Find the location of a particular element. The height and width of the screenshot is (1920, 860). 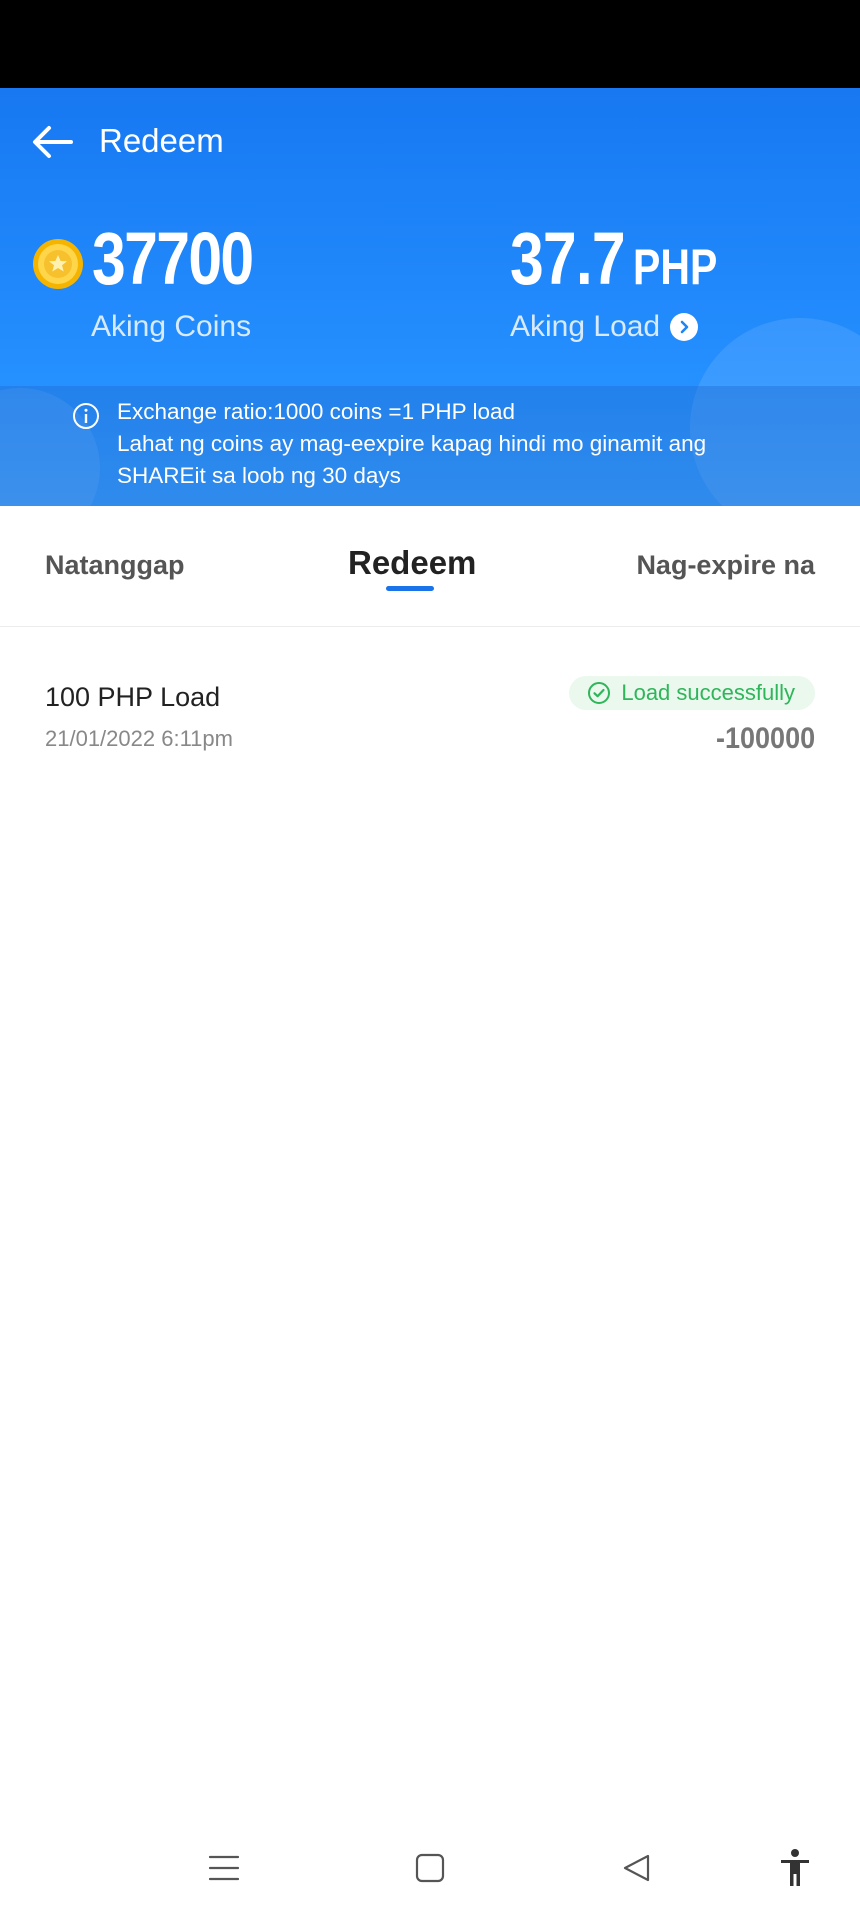

coin-icon is located at coordinates (58, 264).